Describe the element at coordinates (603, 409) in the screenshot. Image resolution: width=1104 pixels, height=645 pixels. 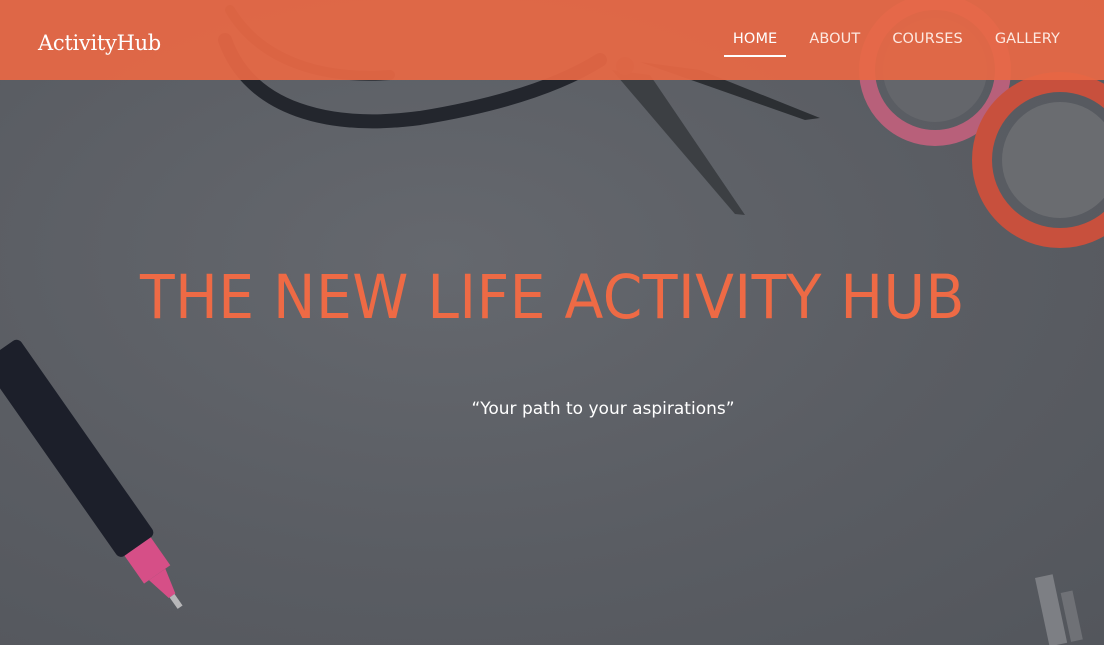
I see `hero-tagline: “Your path to your aspirations”` at that location.